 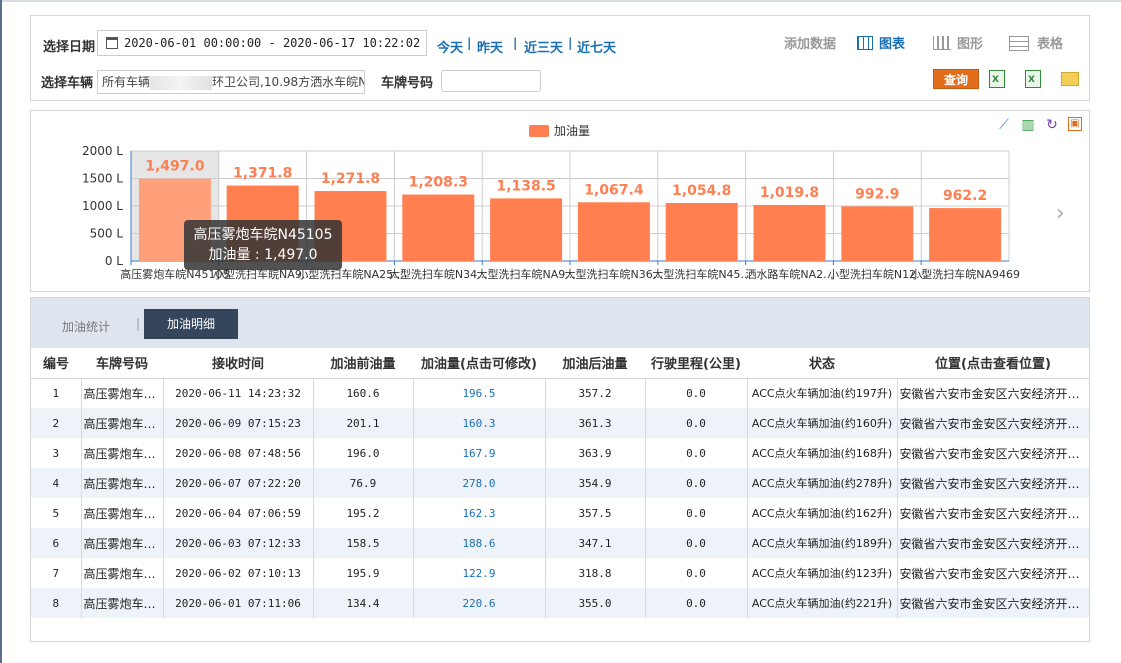 I want to click on row-after: 347.1, so click(x=595, y=543).